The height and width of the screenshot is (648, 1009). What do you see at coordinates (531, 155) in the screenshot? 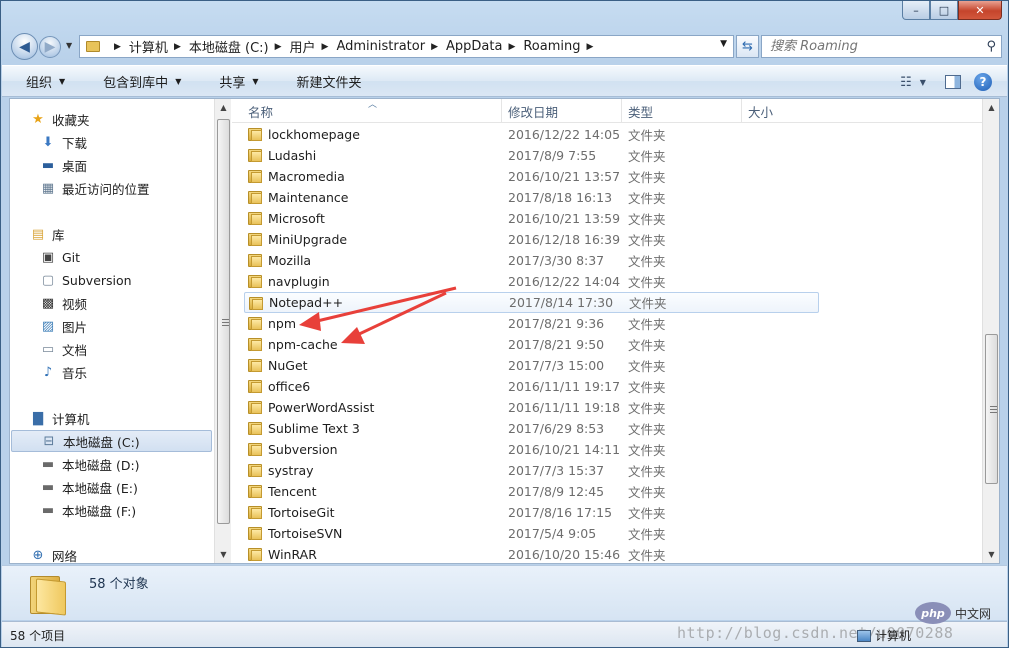
I see `file-row: Ludashi 2017/8/9 7:55 文件夹` at bounding box center [531, 155].